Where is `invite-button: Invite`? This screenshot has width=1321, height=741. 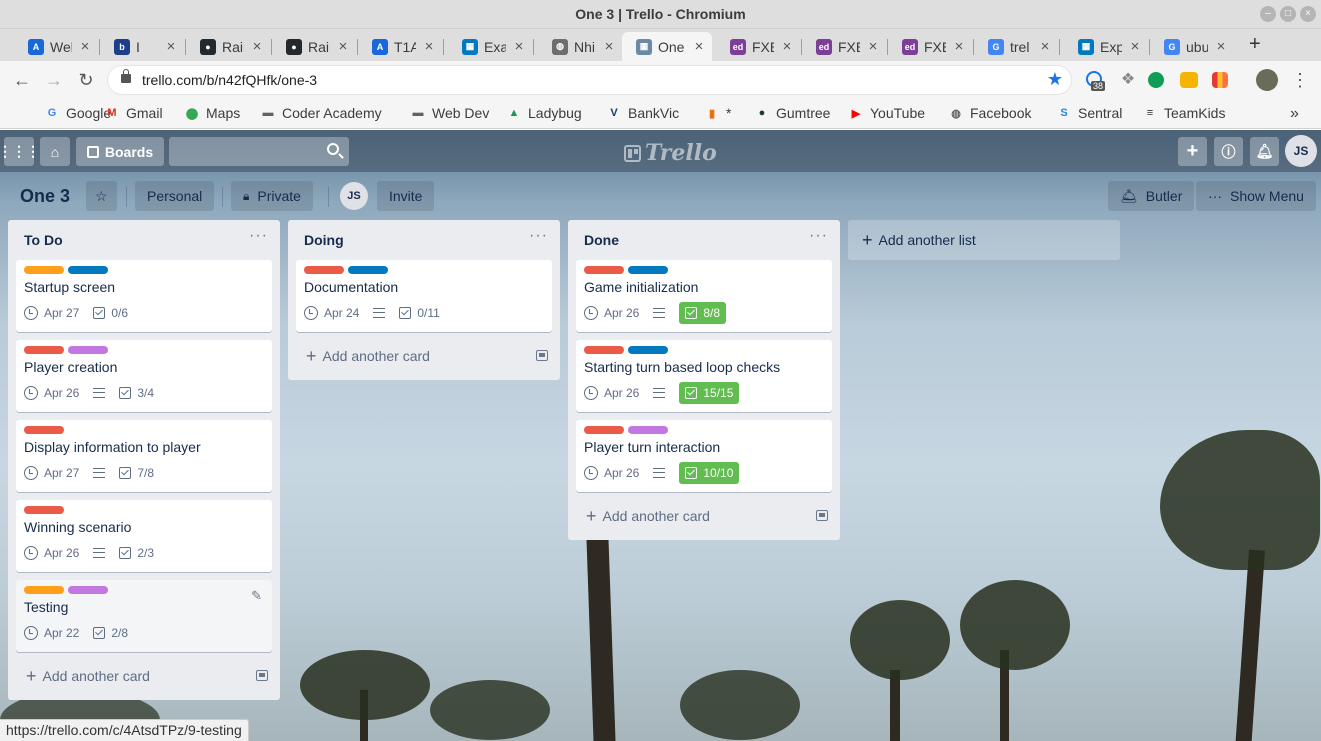
invite-button: Invite is located at coordinates (406, 196).